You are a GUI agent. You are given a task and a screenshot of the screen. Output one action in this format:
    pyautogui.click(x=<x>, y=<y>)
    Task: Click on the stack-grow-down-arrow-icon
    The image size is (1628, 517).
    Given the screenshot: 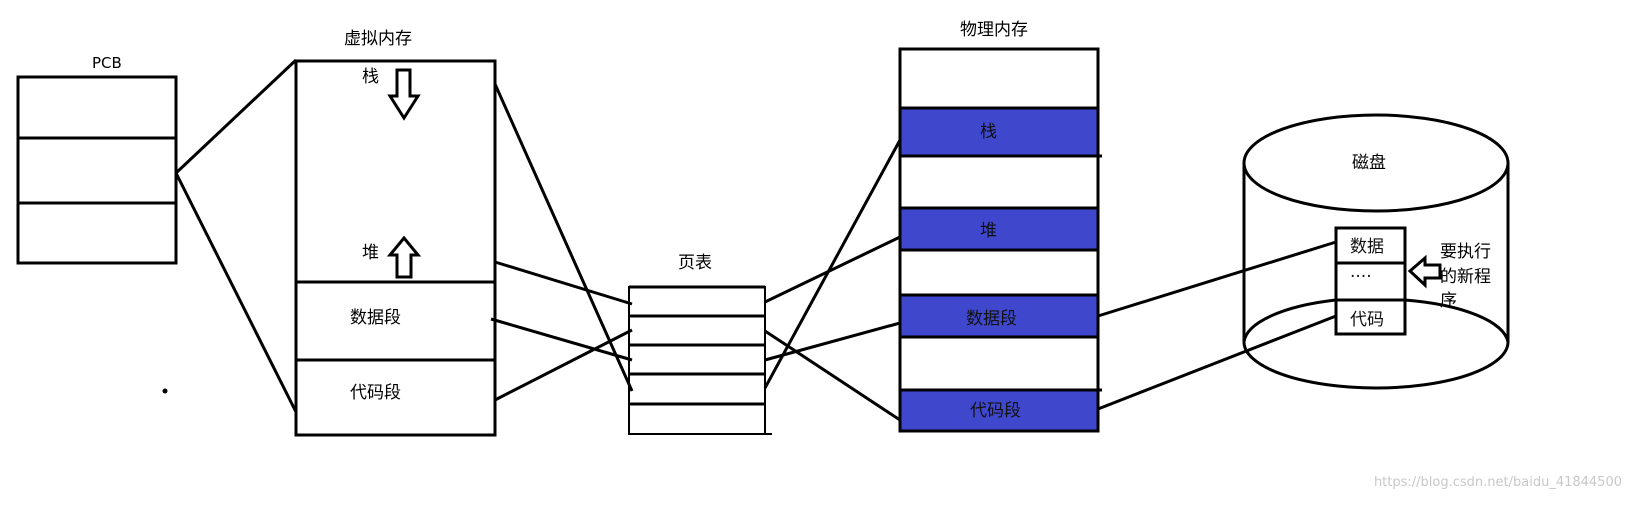 What is the action you would take?
    pyautogui.click(x=404, y=94)
    